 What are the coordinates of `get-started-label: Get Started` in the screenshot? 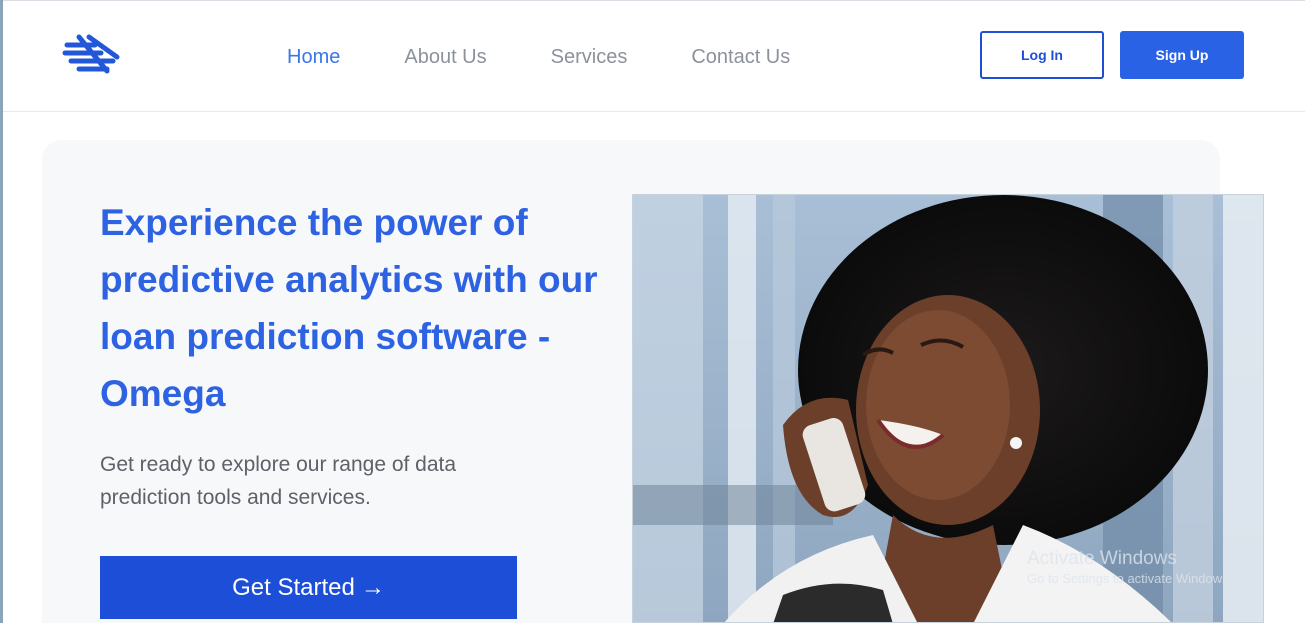 It's located at (293, 587).